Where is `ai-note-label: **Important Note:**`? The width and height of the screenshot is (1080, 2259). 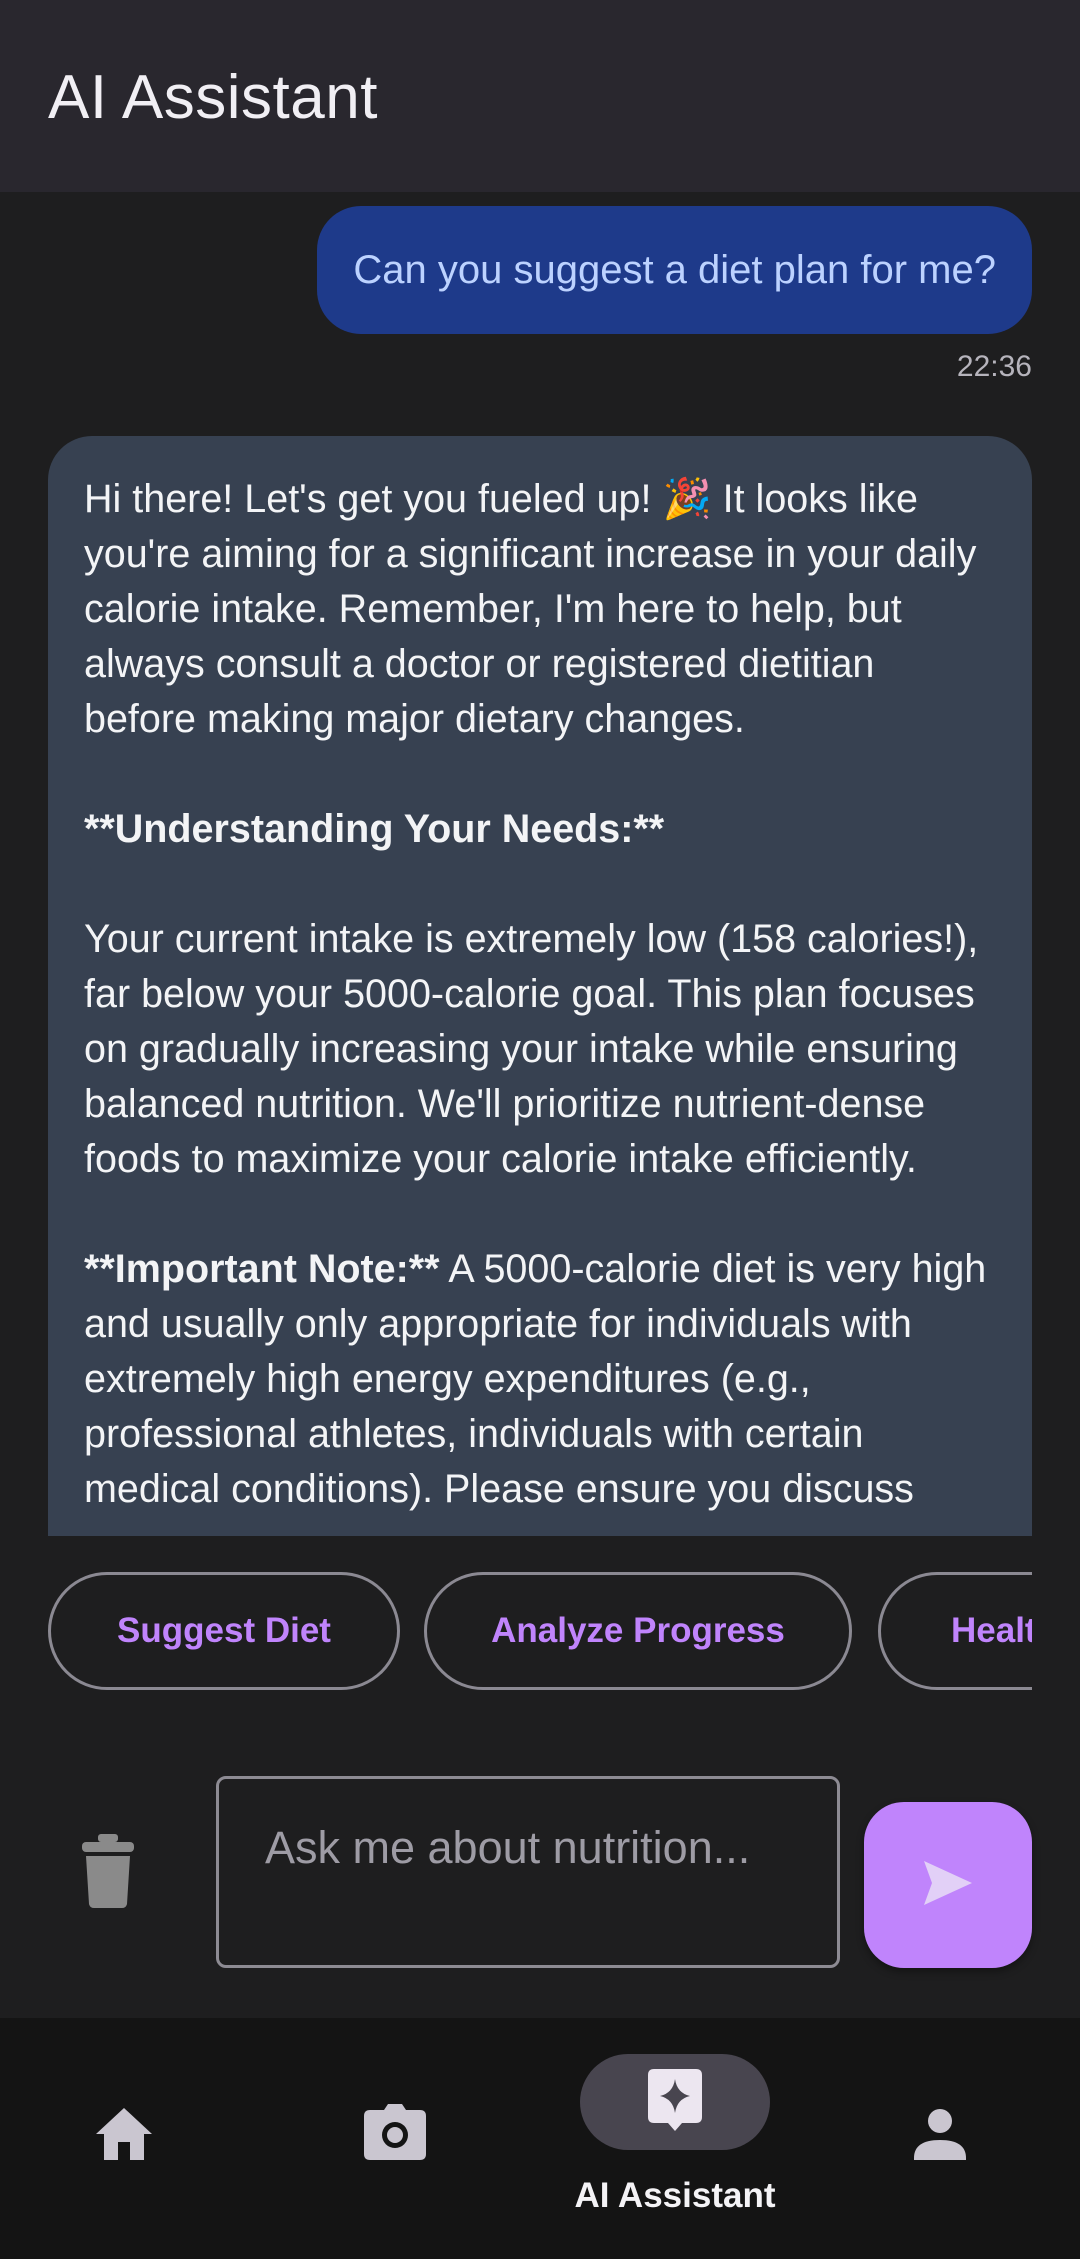 ai-note-label: **Important Note:** is located at coordinates (262, 1269).